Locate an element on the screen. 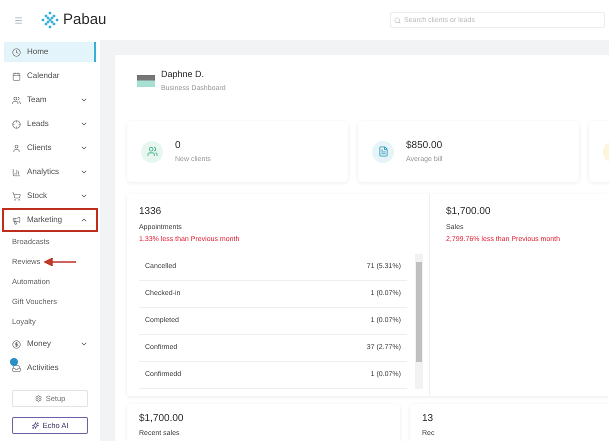 The image size is (609, 441). company-logo is located at coordinates (146, 81).